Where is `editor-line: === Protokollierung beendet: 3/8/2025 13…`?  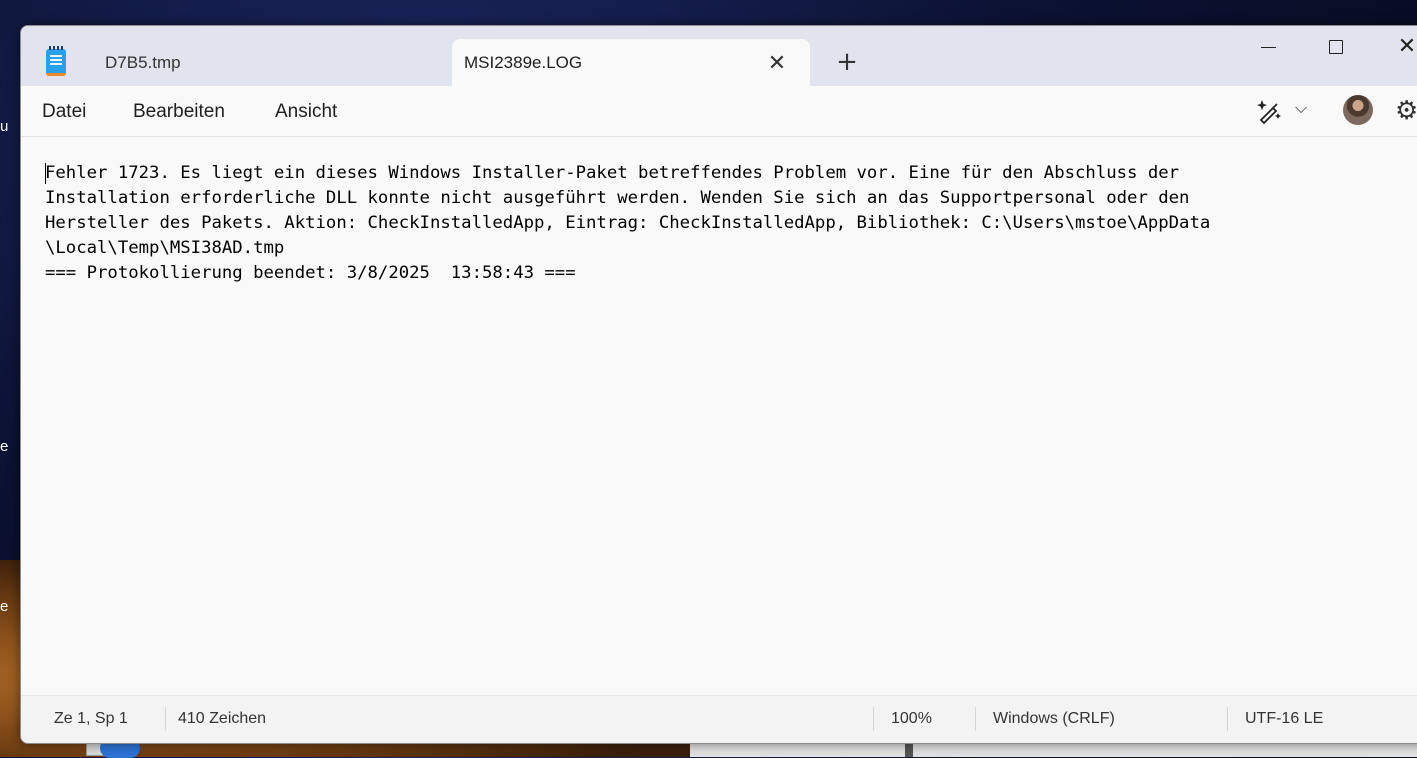
editor-line: === Protokollierung beendet: 3/8/2025 13… is located at coordinates (310, 273).